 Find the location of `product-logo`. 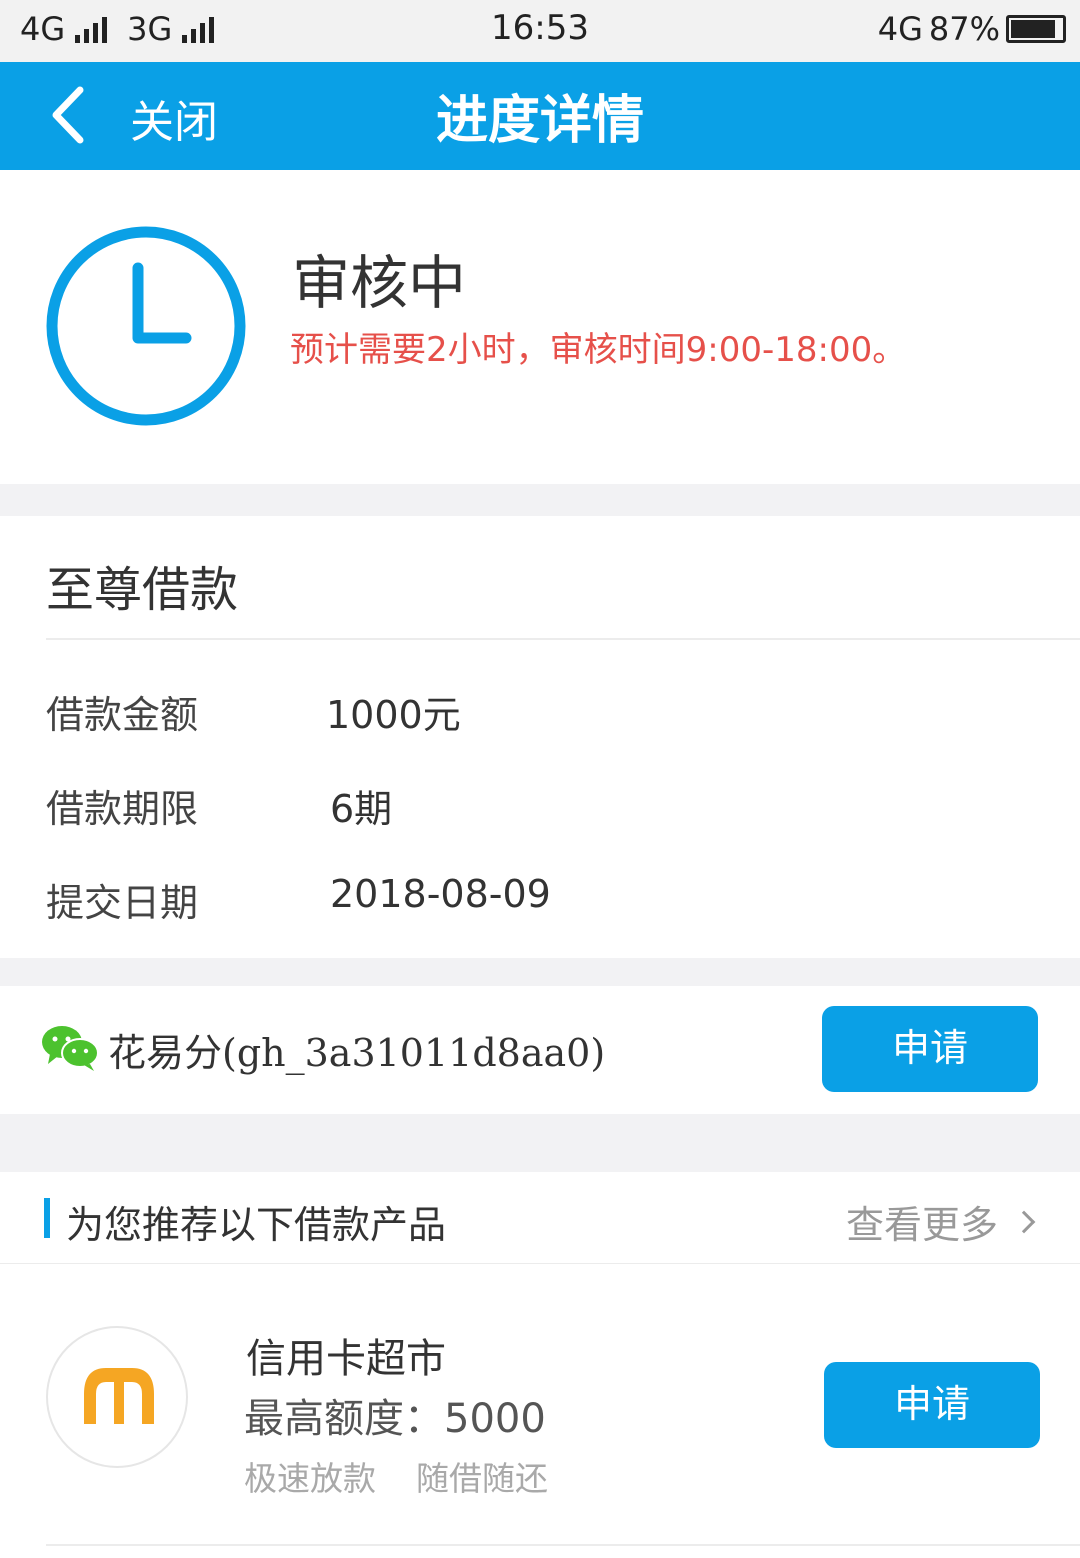

product-logo is located at coordinates (117, 1397).